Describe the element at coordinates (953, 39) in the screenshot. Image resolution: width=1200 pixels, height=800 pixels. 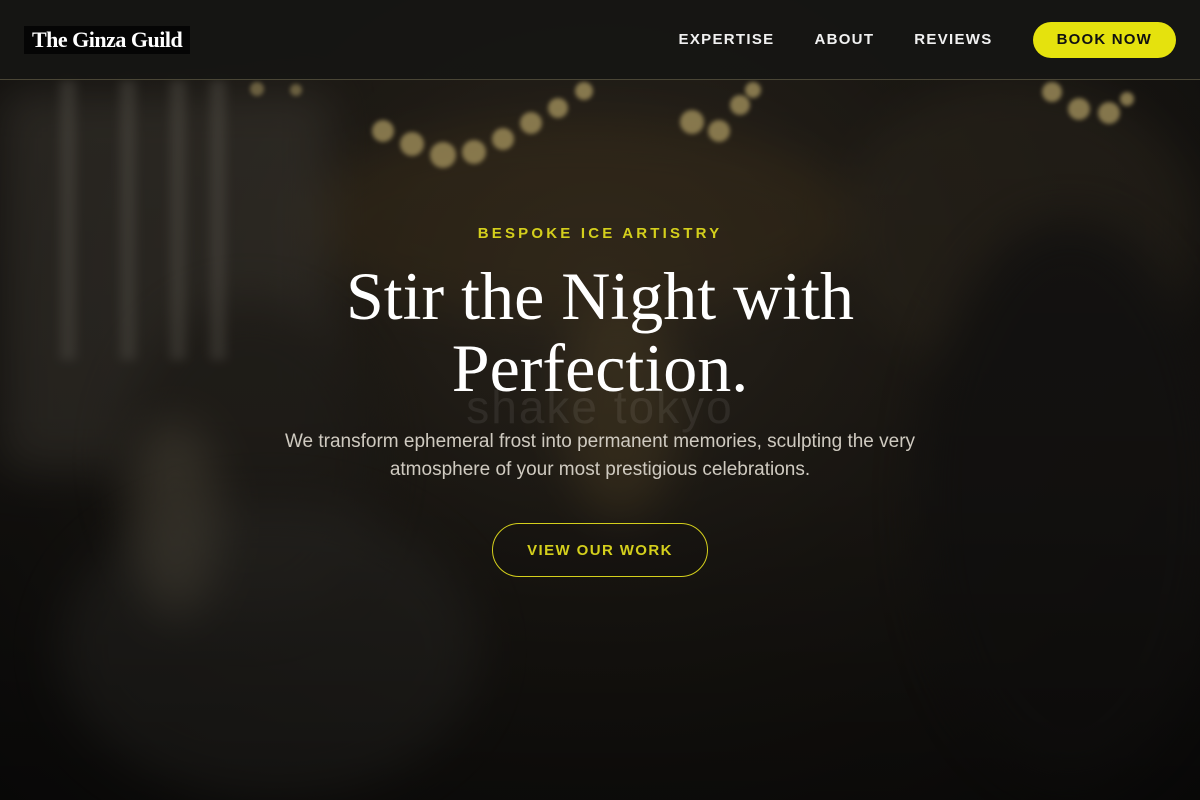
I see `nav-link-reviews: REVIEWS` at that location.